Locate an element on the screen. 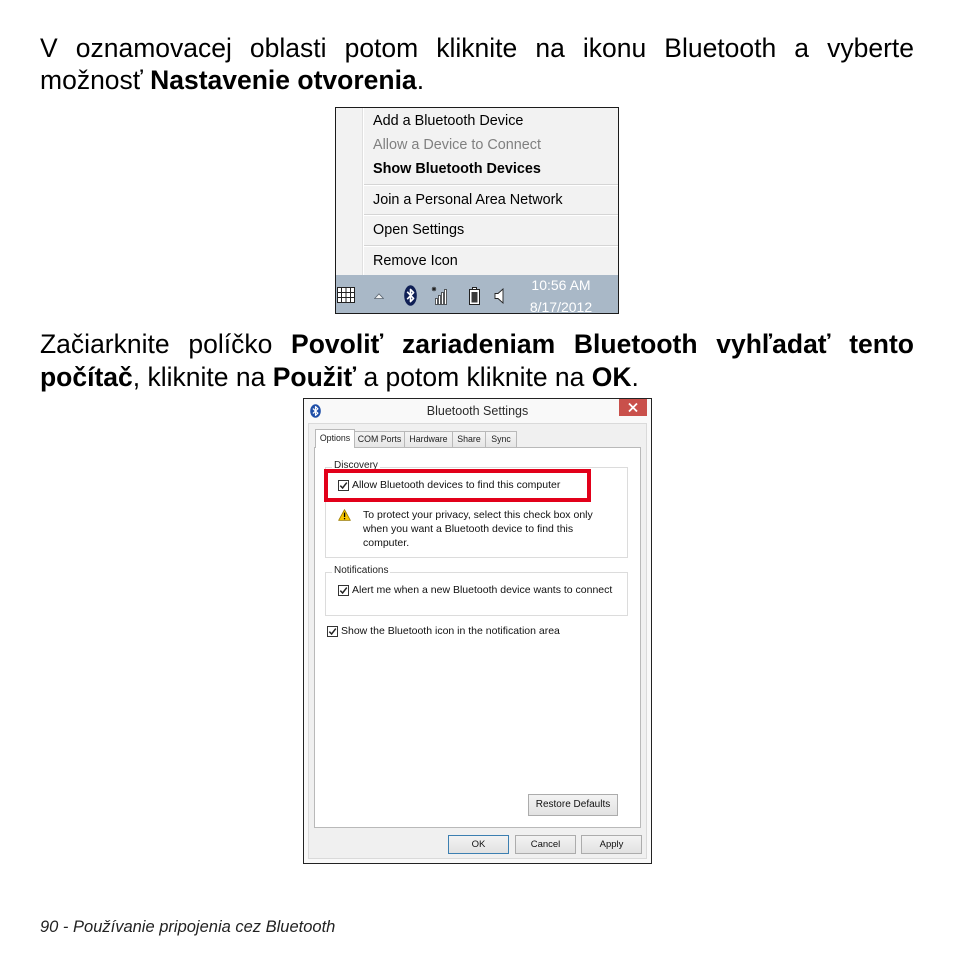  menu-item-label: Join a Personal Area Network is located at coordinates (468, 200).